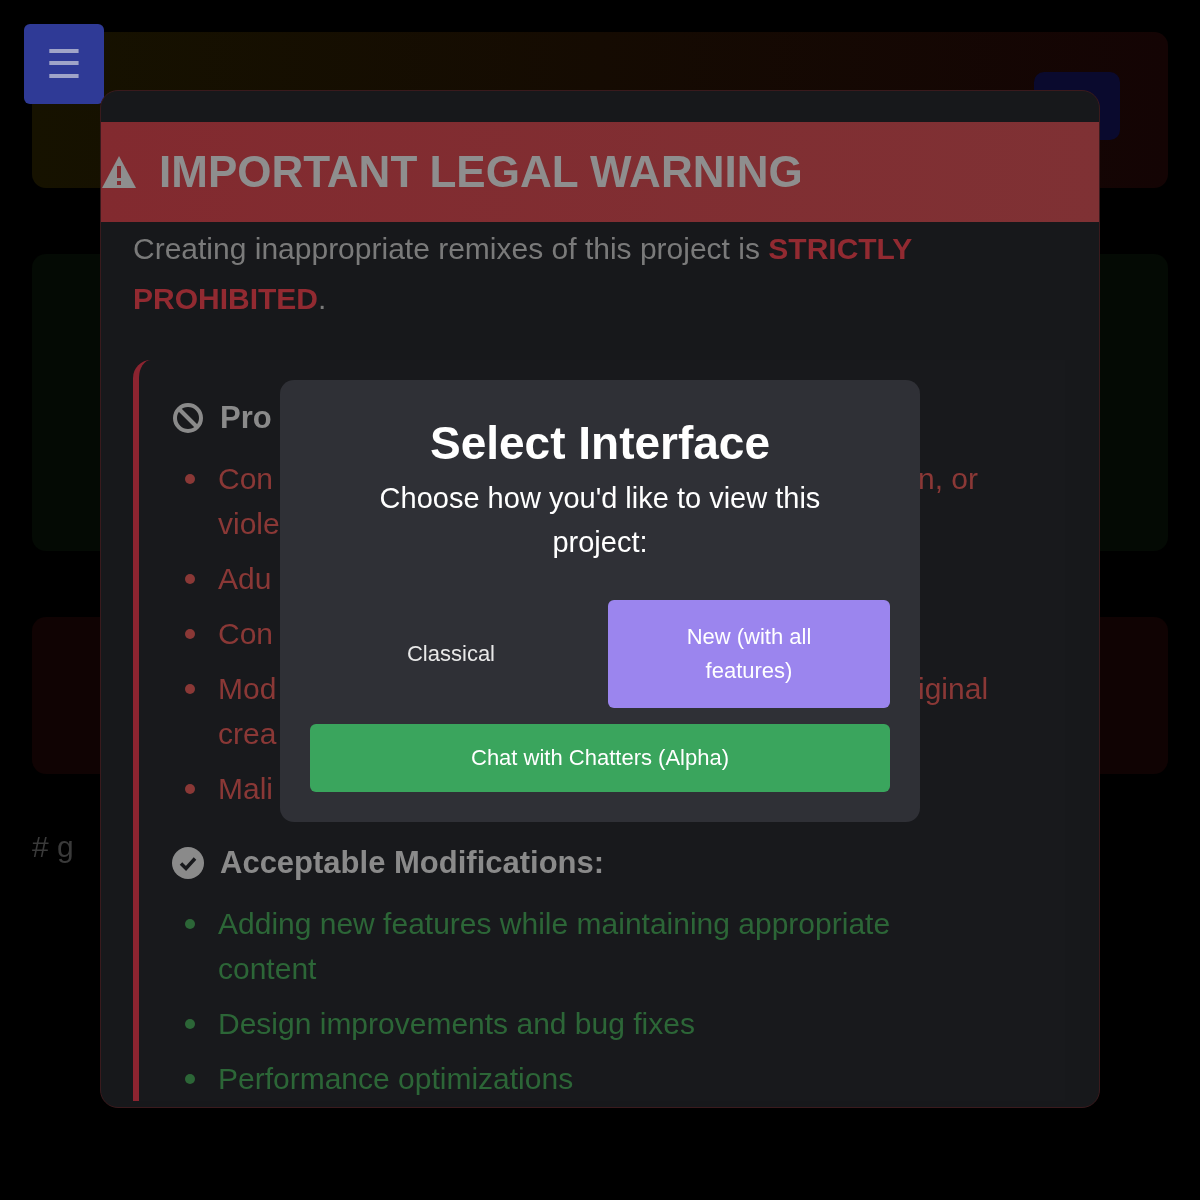 This screenshot has height=1200, width=1200. Describe the element at coordinates (953, 689) in the screenshot. I see `list-text: iginal` at that location.